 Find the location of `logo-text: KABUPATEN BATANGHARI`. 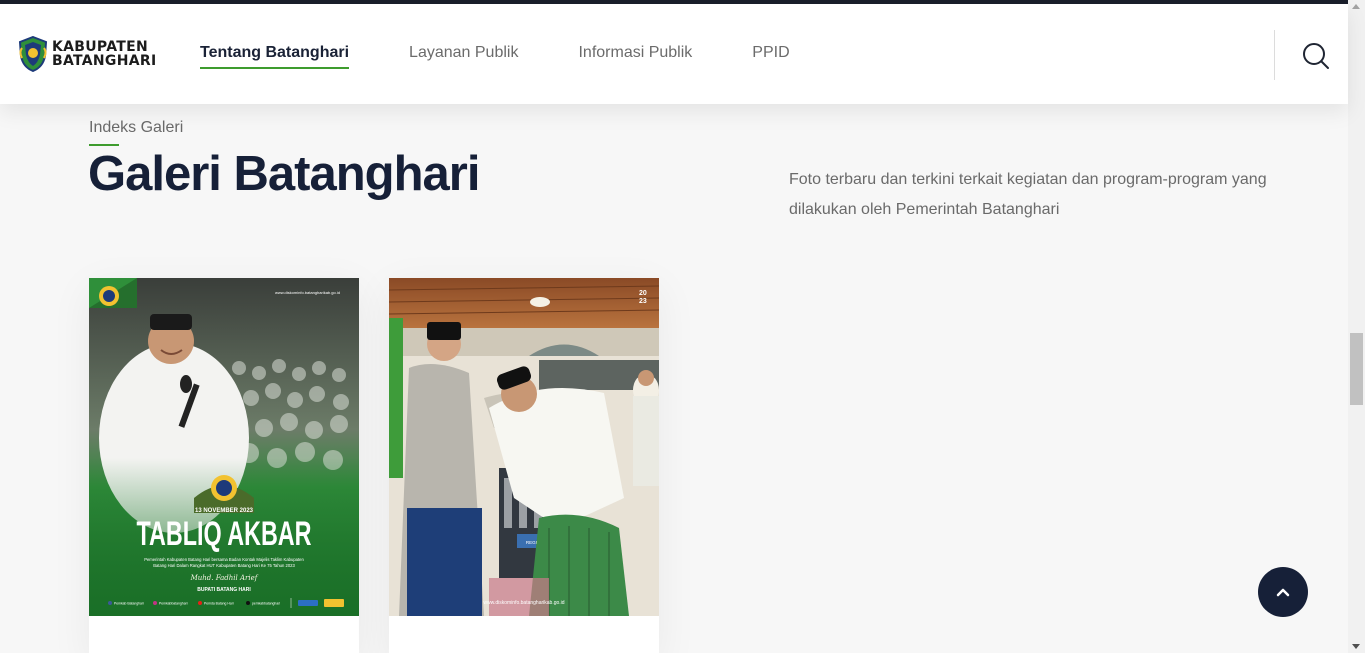

logo-text: KABUPATEN BATANGHARI is located at coordinates (104, 54).